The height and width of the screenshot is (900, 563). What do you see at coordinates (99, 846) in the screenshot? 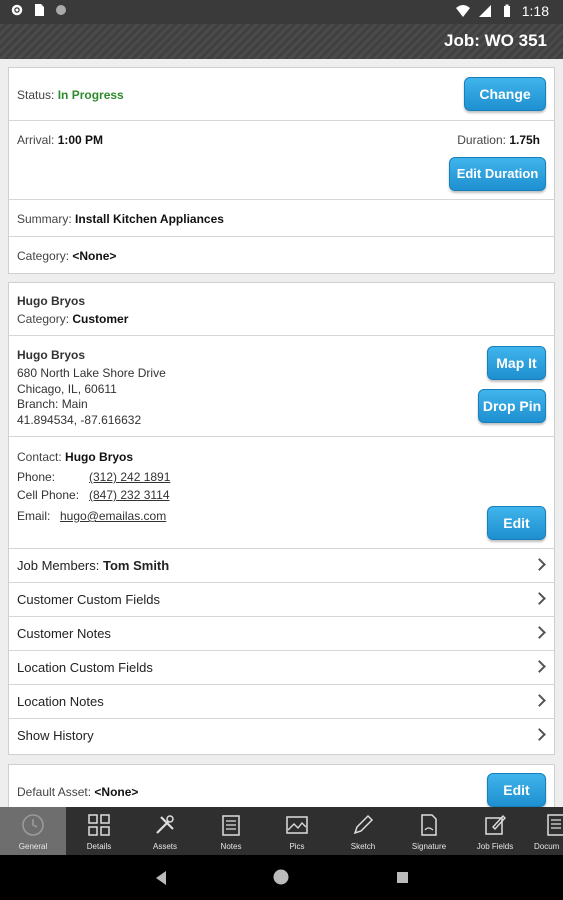
I see `tab-label: Details` at bounding box center [99, 846].